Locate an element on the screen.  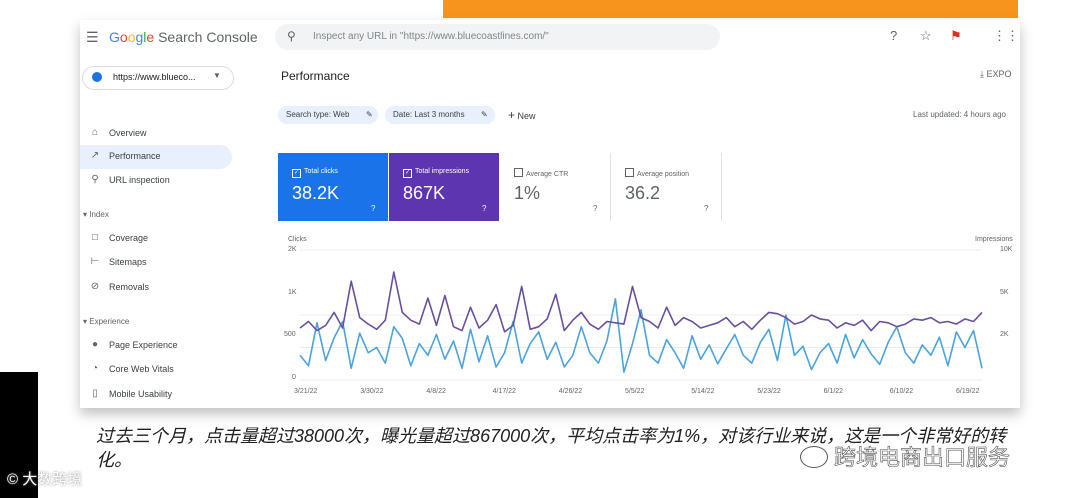
card-label: ✓ Total clicks is located at coordinates (315, 173).